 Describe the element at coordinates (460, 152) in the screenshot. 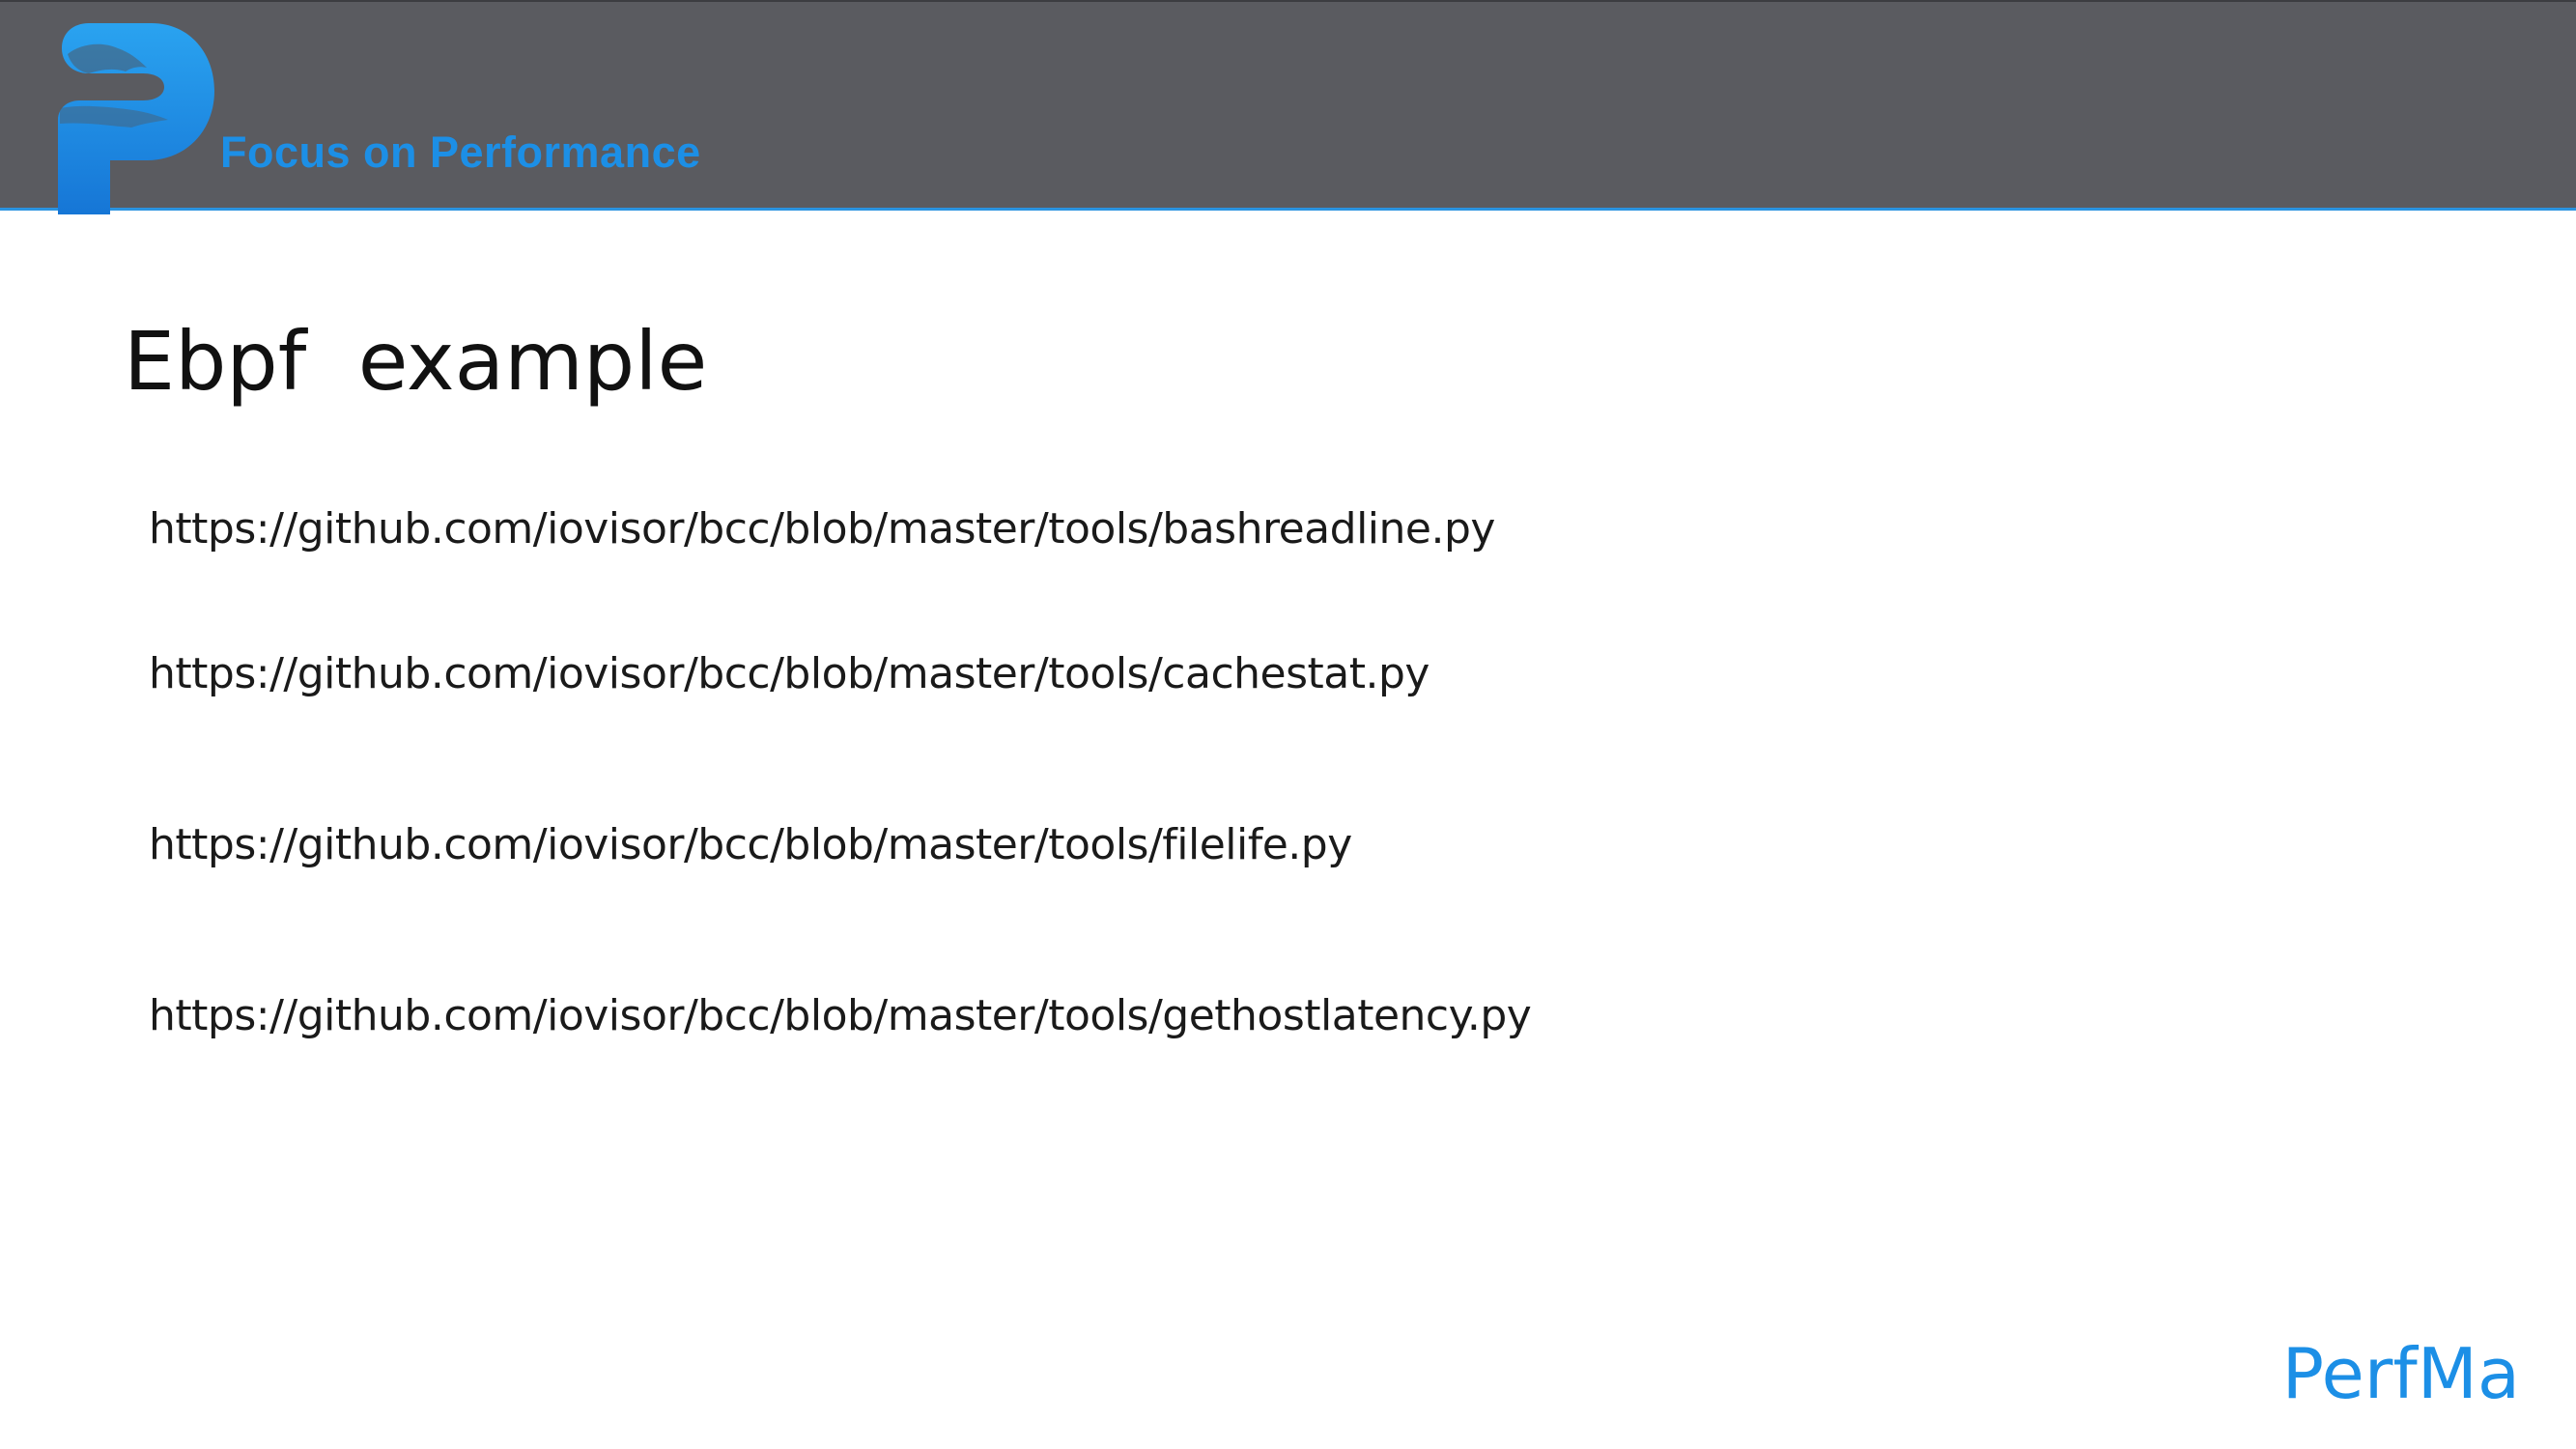

I see `header-tagline: Focus on Performance` at that location.